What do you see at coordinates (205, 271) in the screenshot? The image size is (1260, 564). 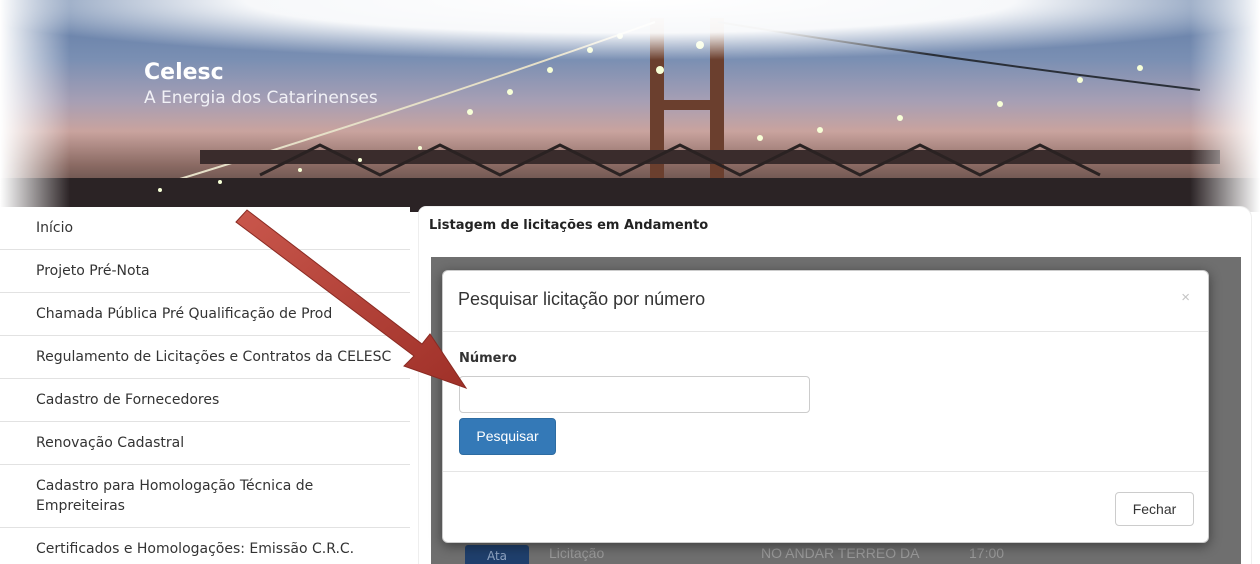 I see `sidebar-item-projeto-pre-nota: Projeto Pré-Nota` at bounding box center [205, 271].